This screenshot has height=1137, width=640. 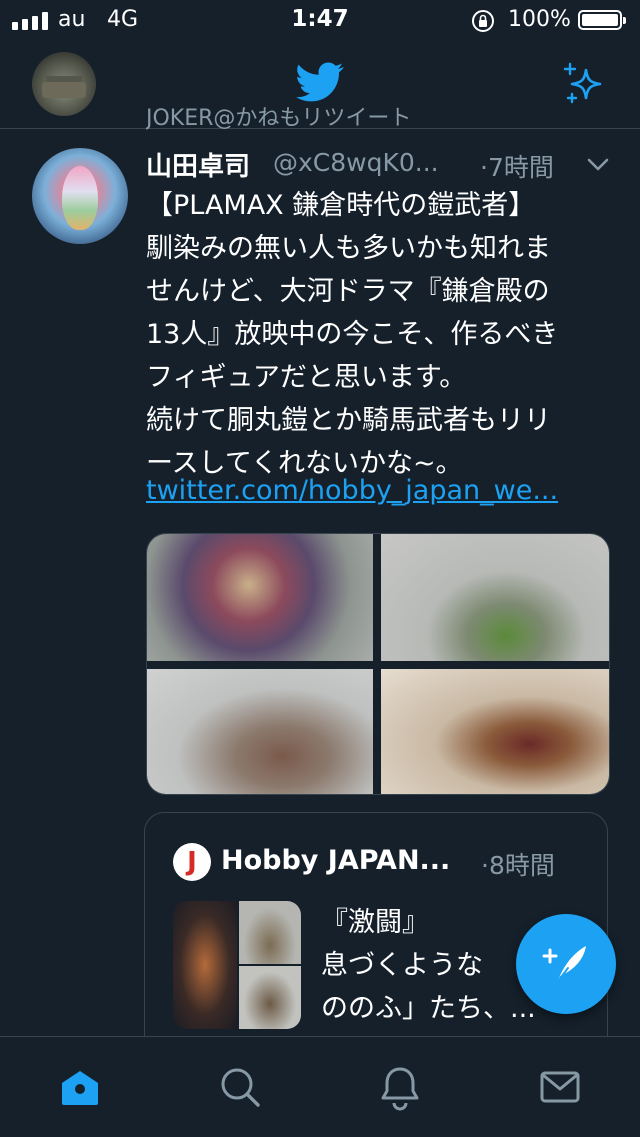 I want to click on bottom-tab-bar, so click(x=320, y=1086).